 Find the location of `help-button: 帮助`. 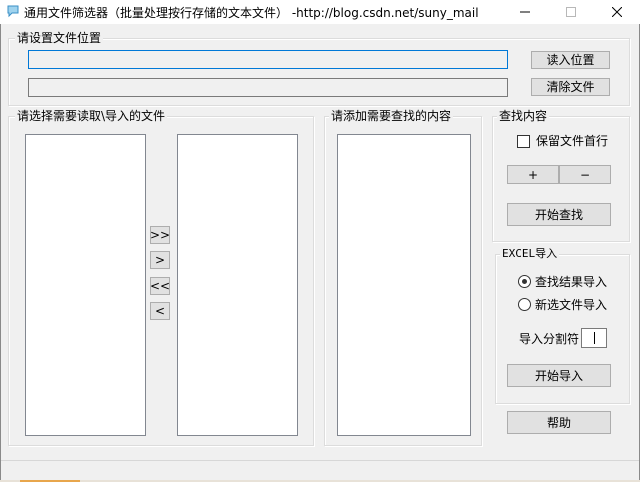

help-button: 帮助 is located at coordinates (559, 422).